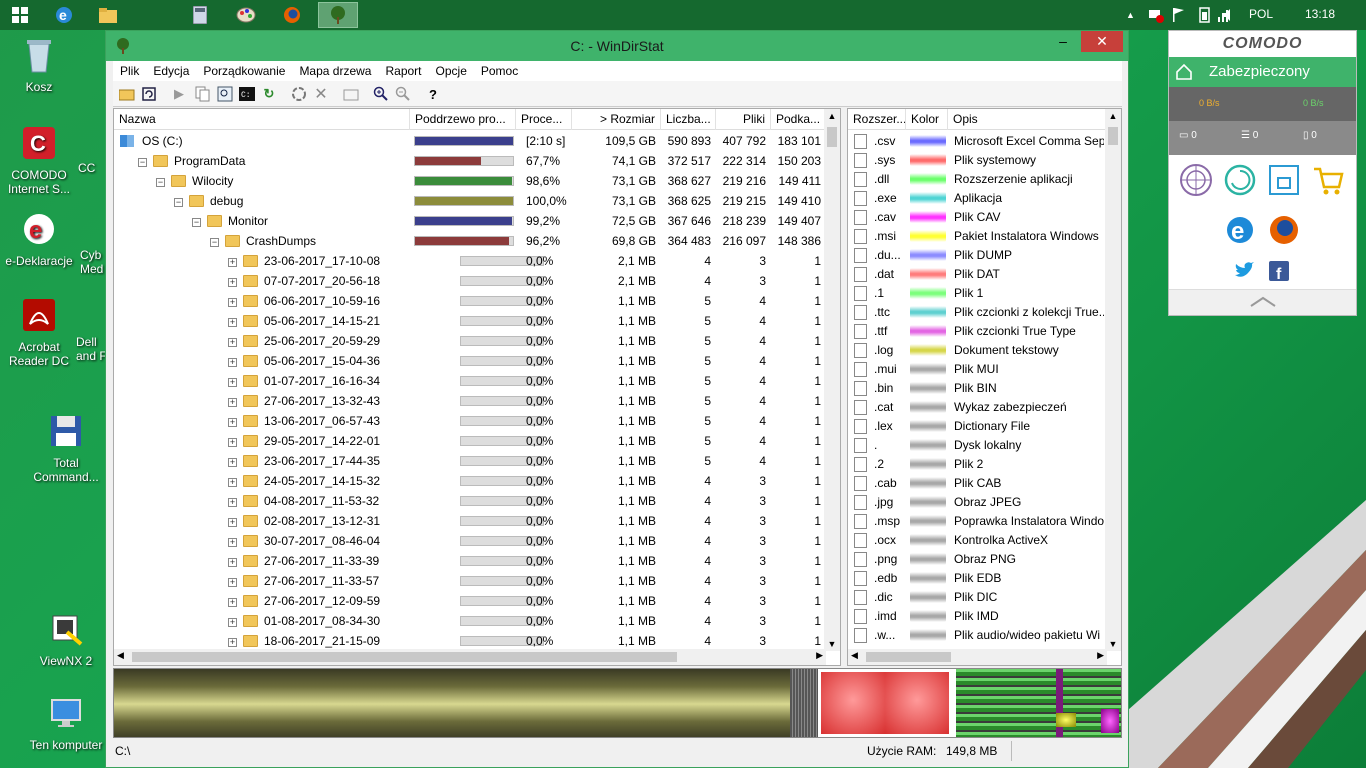 This screenshot has height=768, width=1366. What do you see at coordinates (617, 46) in the screenshot?
I see `title-bar: C: - WinDirStat – ✕` at bounding box center [617, 46].